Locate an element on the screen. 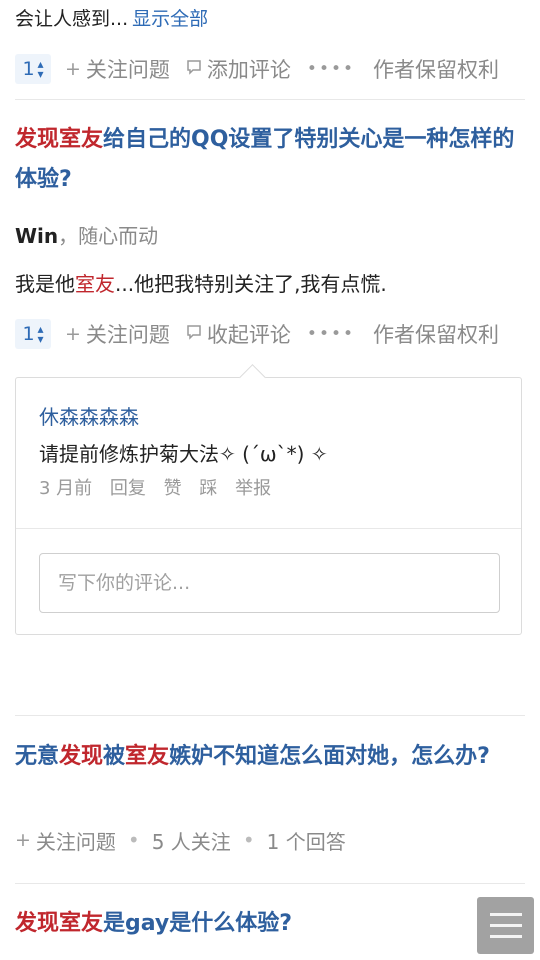  followers-count: 5 人关注 is located at coordinates (191, 841).